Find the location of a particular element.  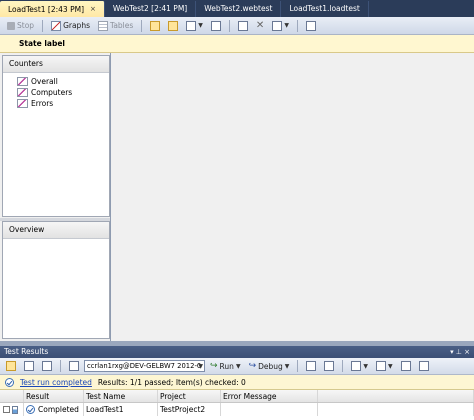

tree-item-label: Computers is located at coordinates (52, 92).